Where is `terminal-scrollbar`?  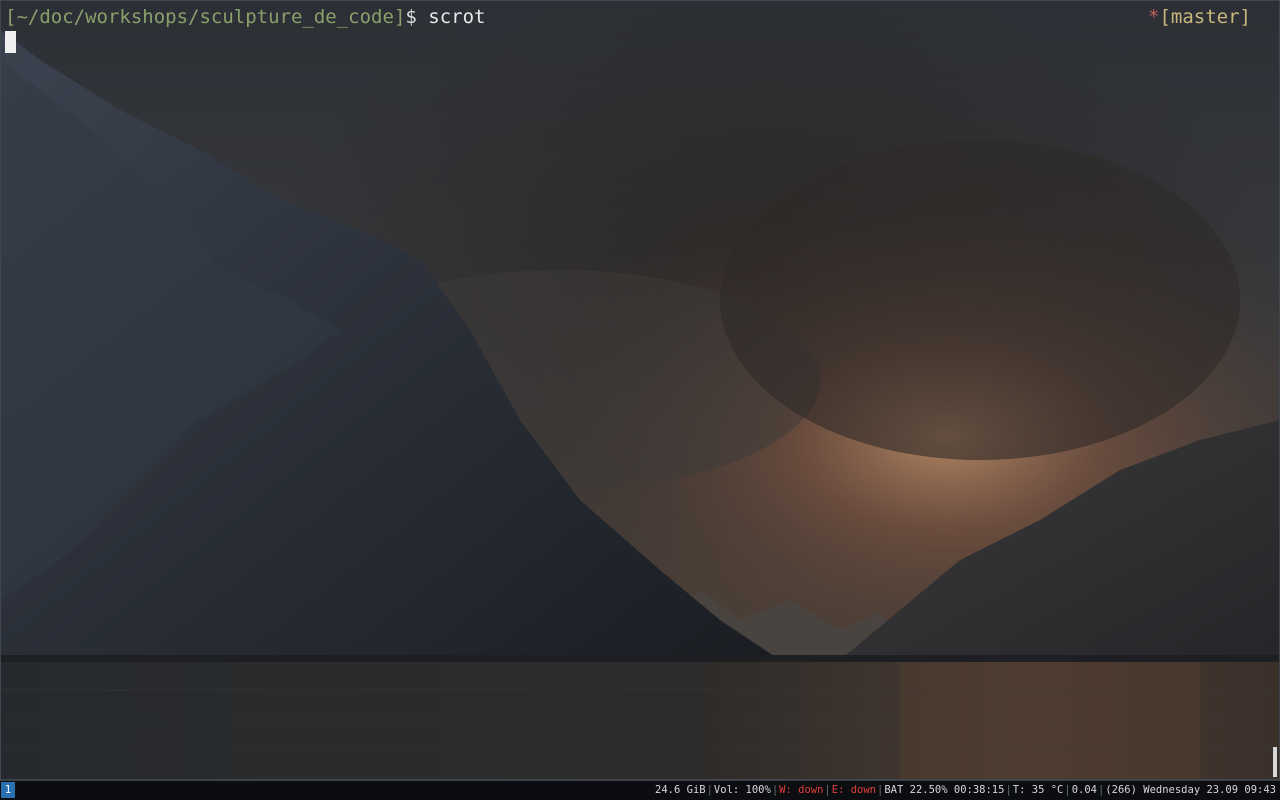 terminal-scrollbar is located at coordinates (1275, 762).